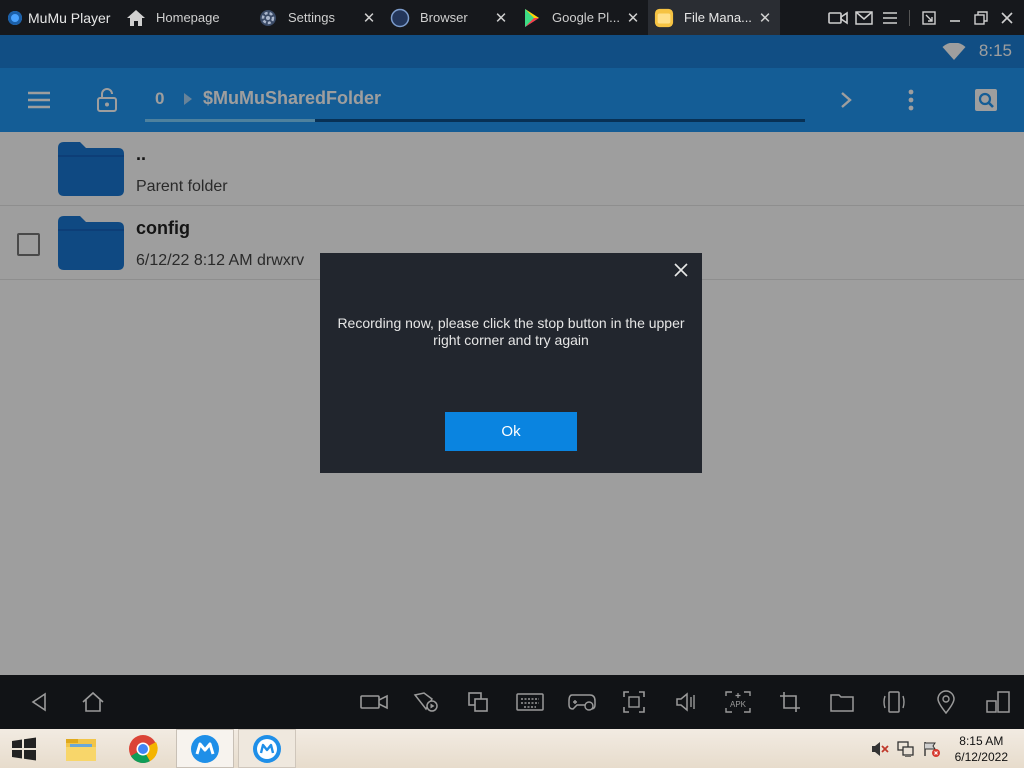  I want to click on browser-icon, so click(400, 18).